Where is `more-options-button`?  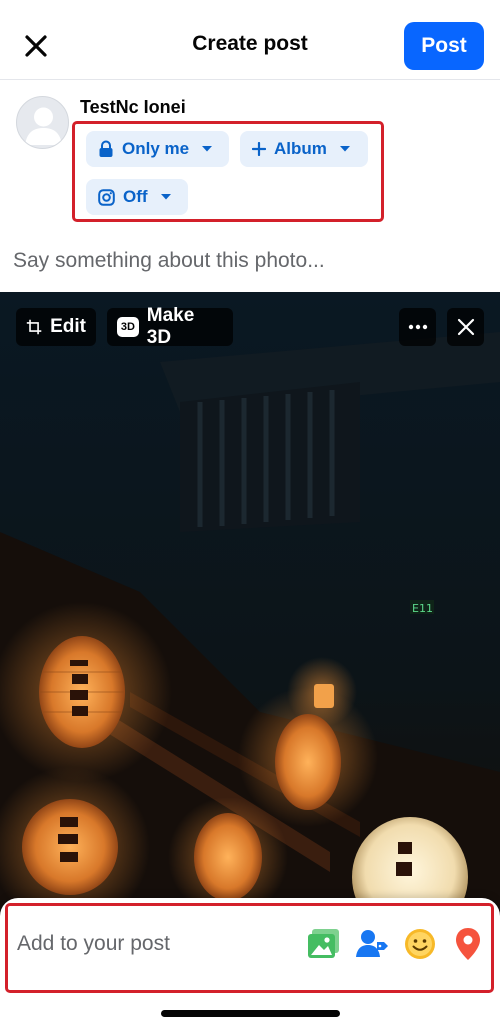 more-options-button is located at coordinates (417, 327).